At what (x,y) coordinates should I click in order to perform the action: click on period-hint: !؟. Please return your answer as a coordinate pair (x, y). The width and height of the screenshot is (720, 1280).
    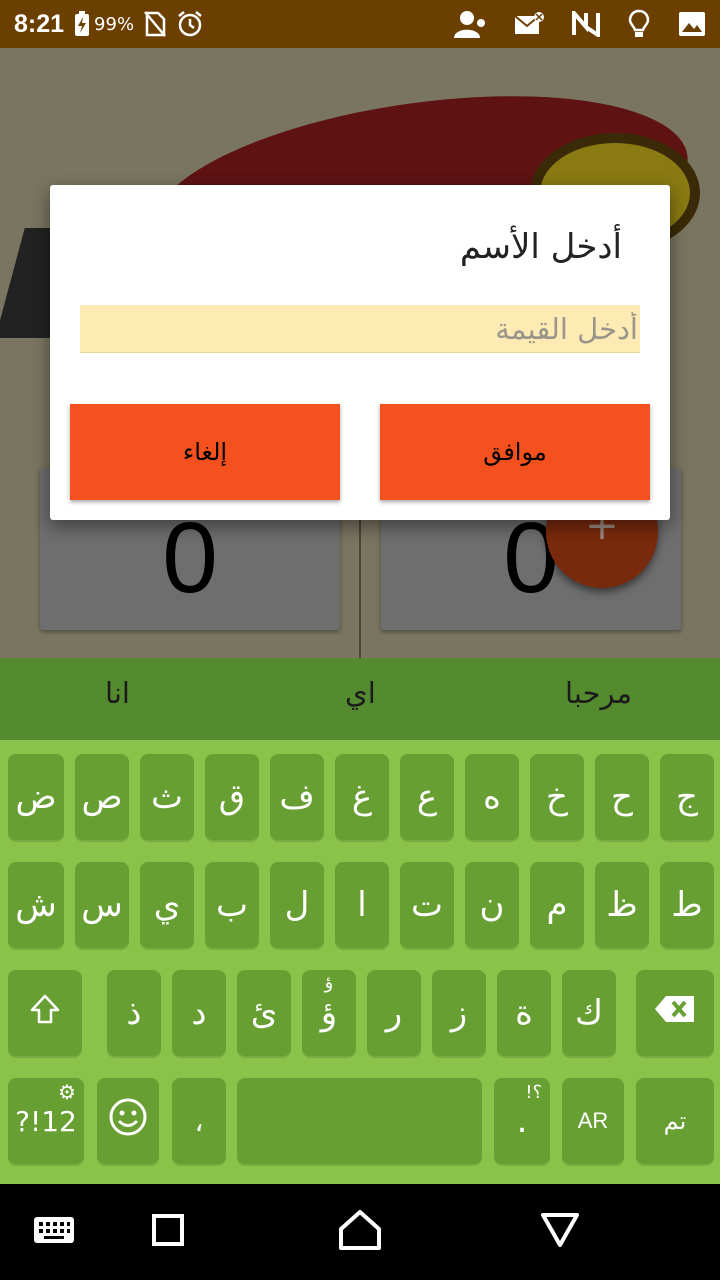
    Looking at the image, I should click on (533, 1092).